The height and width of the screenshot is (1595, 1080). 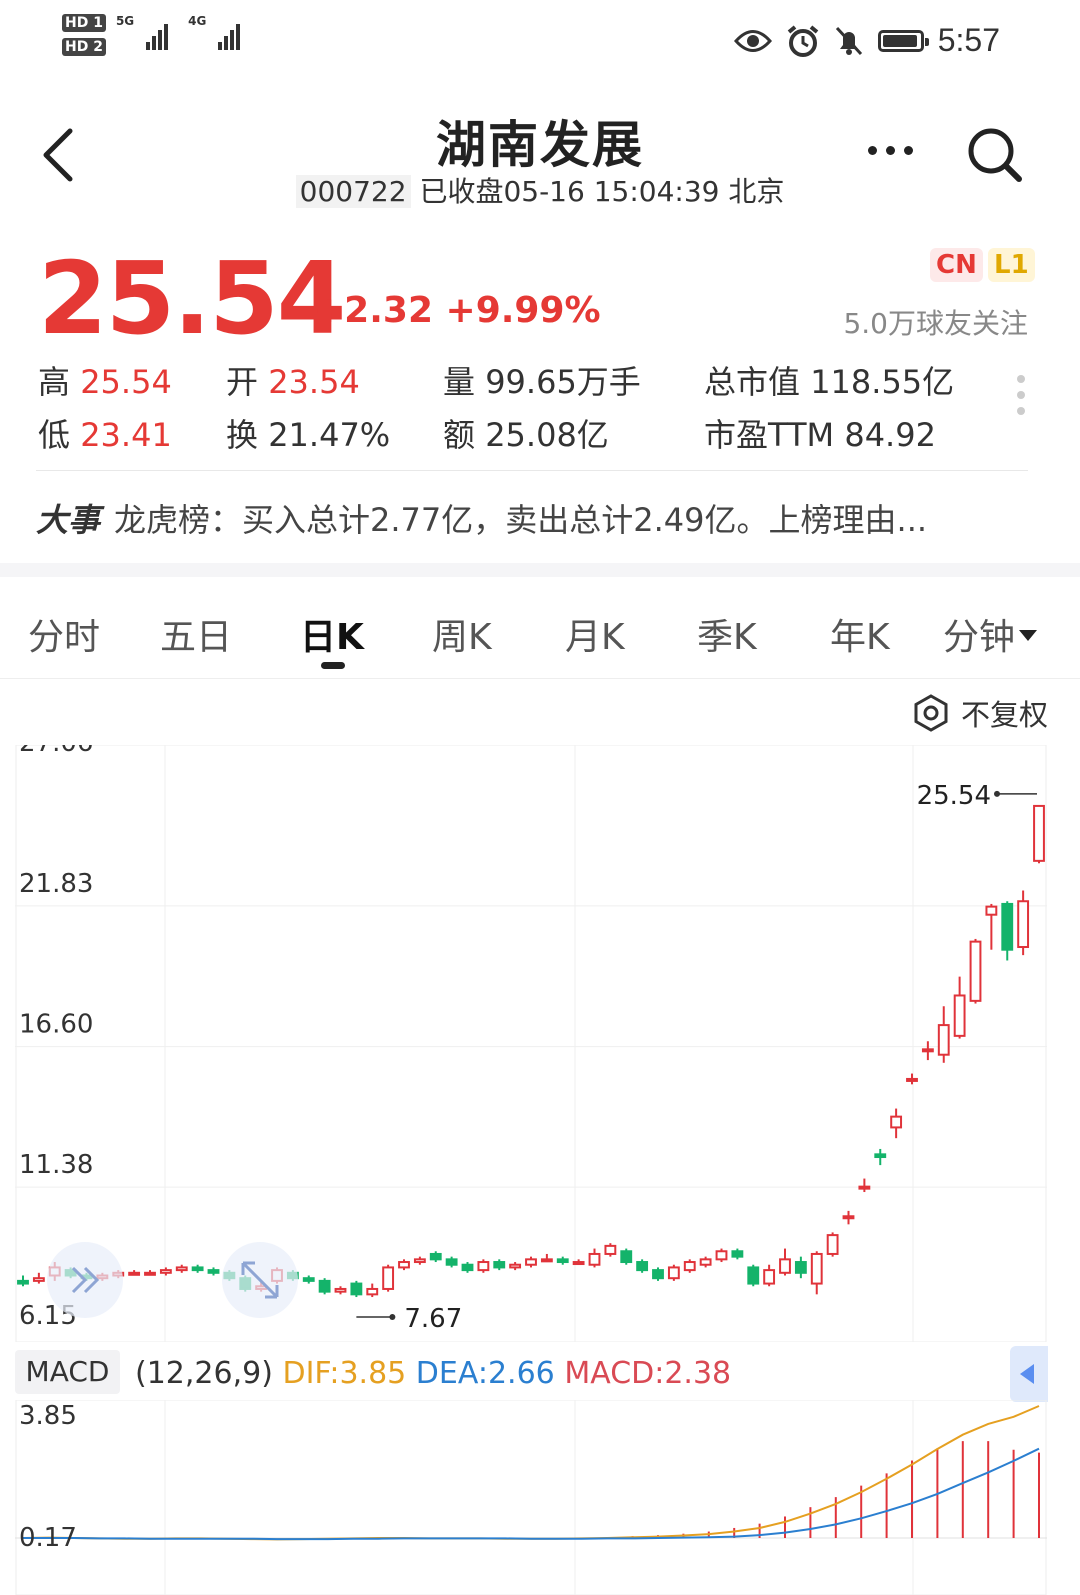 I want to click on stat-volume: 量 99.65万手, so click(x=542, y=380).